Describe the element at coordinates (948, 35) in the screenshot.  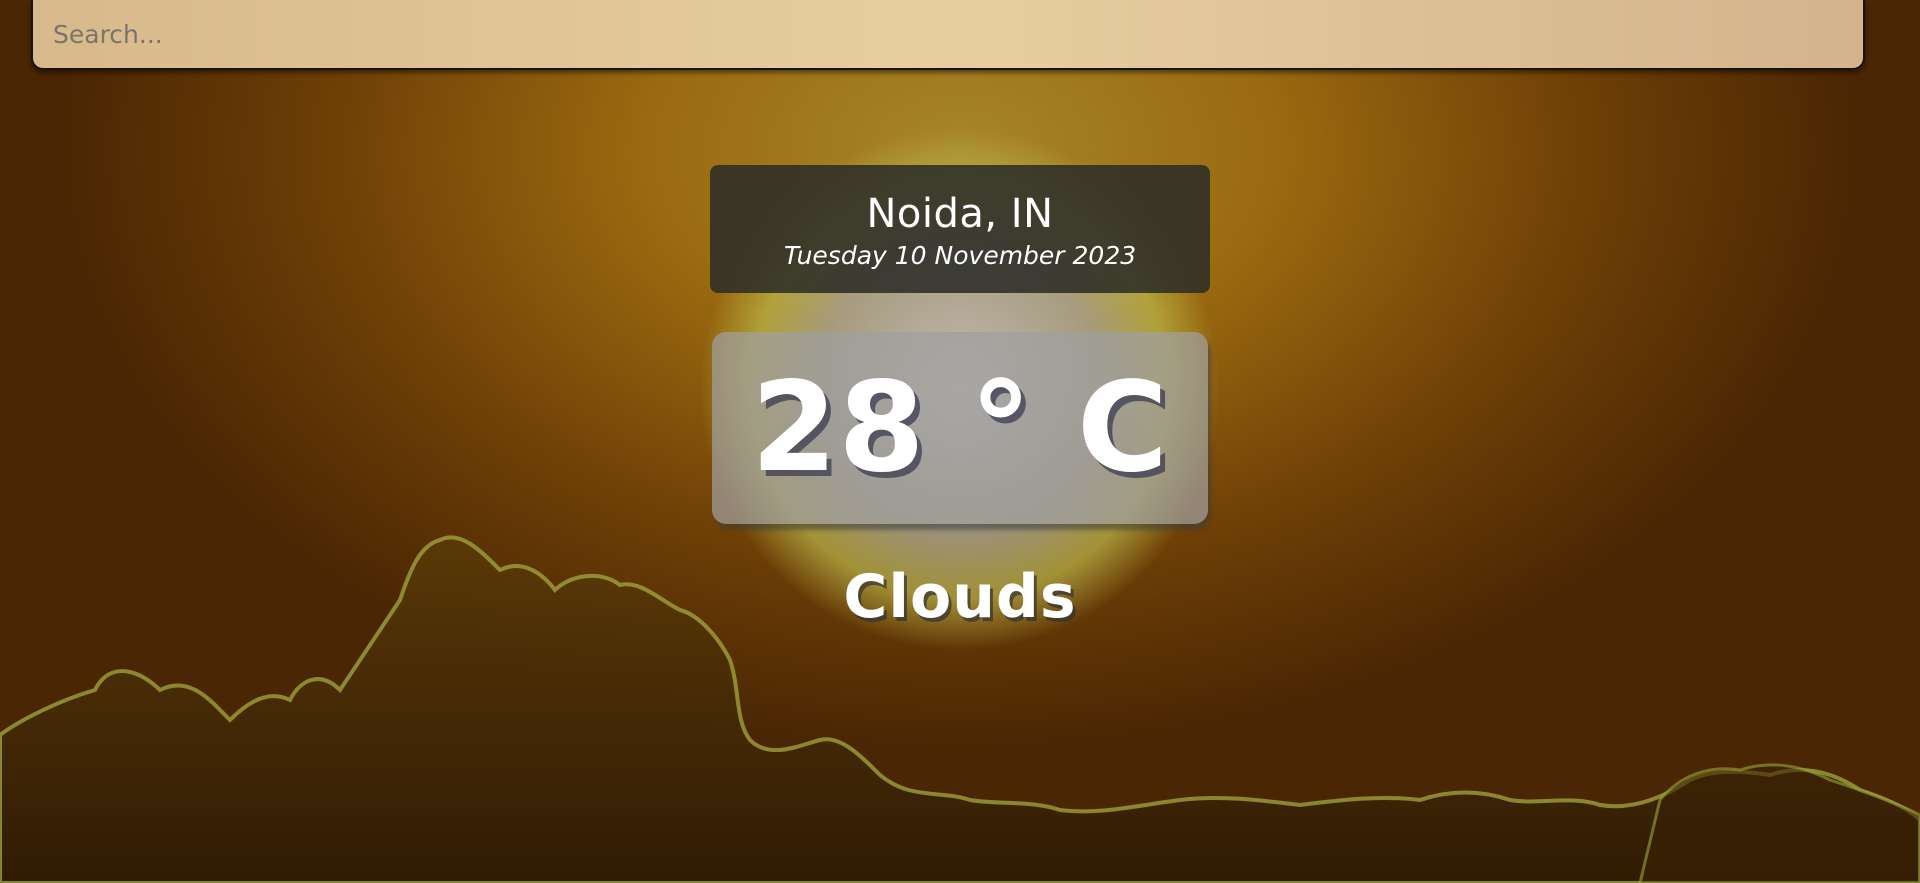
I see `search-input` at that location.